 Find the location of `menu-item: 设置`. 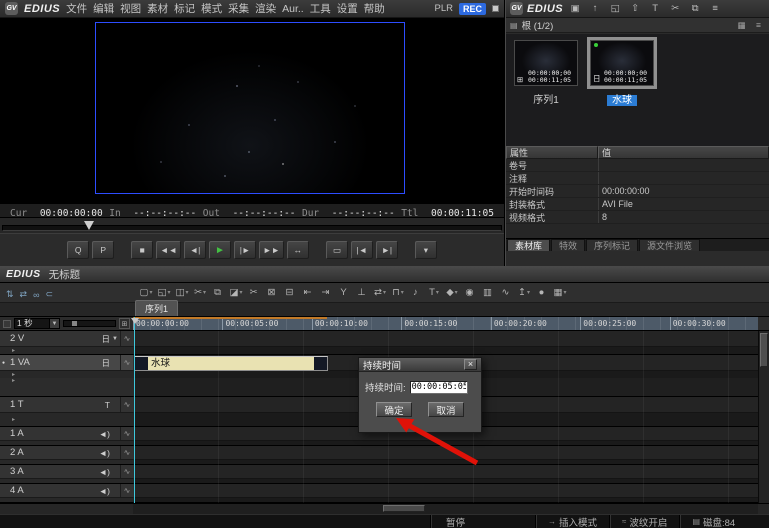

menu-item: 设置 is located at coordinates (347, 8).